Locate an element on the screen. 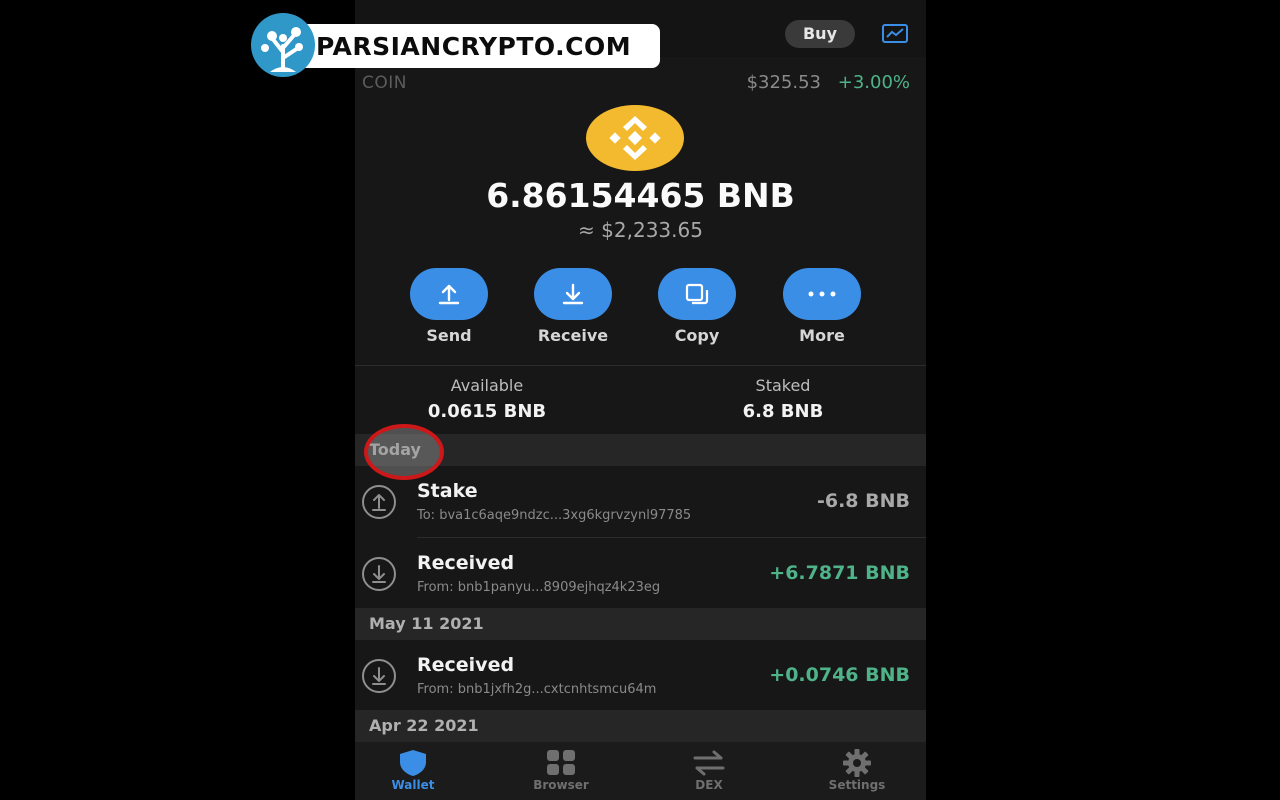 The height and width of the screenshot is (800, 1280). tab-label: Settings is located at coordinates (857, 785).